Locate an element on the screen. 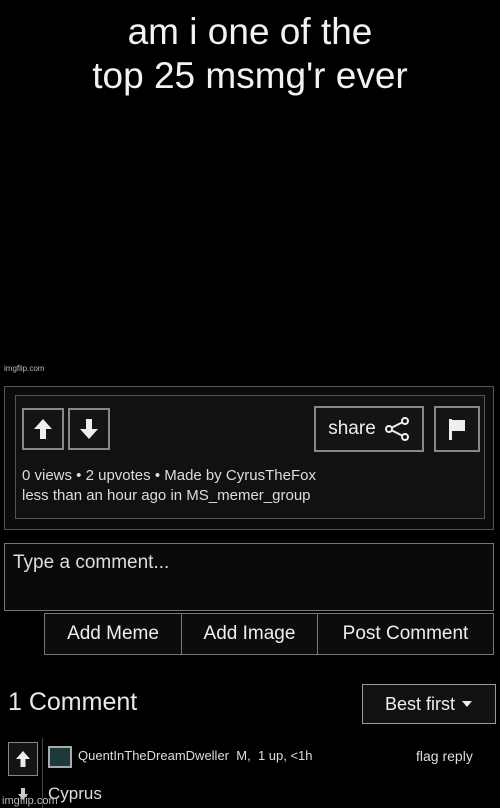 The width and height of the screenshot is (500, 808). add-image-button: Add Image is located at coordinates (249, 634).